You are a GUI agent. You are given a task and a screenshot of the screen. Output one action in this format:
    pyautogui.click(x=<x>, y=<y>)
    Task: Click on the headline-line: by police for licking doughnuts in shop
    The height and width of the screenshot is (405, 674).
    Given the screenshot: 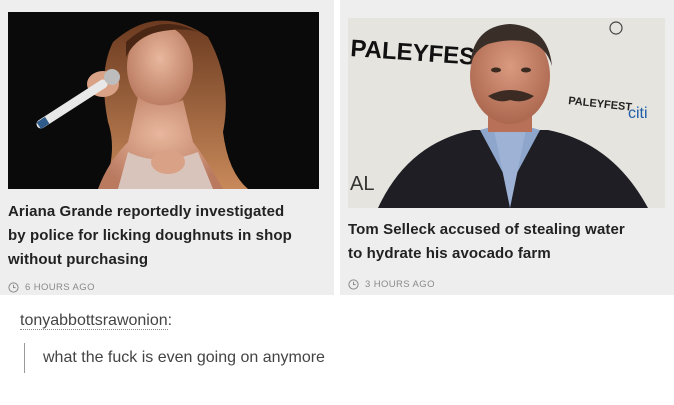 What is the action you would take?
    pyautogui.click(x=168, y=236)
    